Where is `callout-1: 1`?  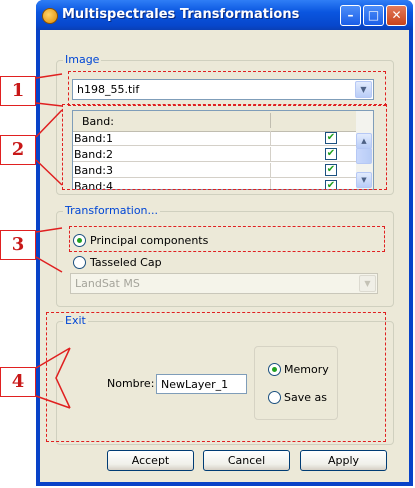 callout-1: 1 is located at coordinates (18, 91).